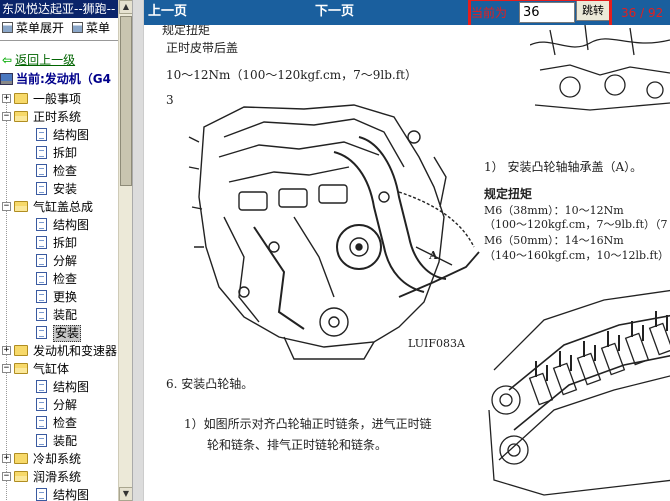  What do you see at coordinates (59, 369) in the screenshot?
I see `tree-folder: − 气缸体` at bounding box center [59, 369].